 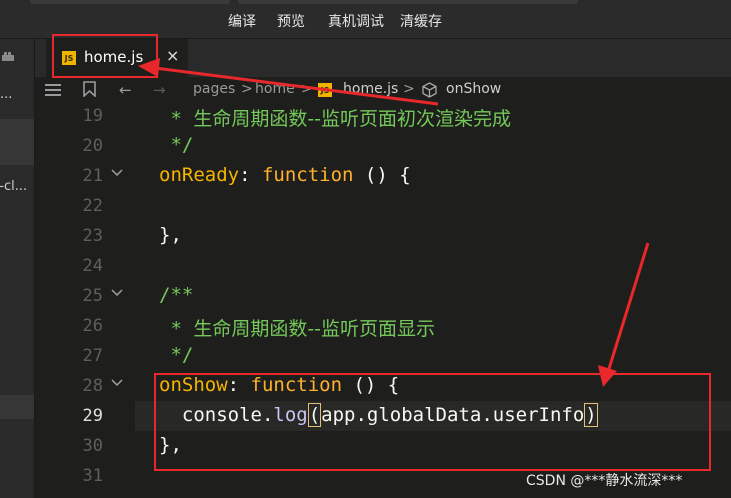 I want to click on code-highlight-box, so click(x=432, y=422).